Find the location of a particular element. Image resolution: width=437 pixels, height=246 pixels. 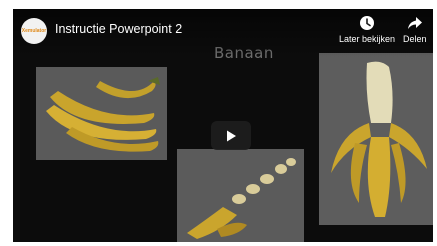

channel-avatar: Xemulator is located at coordinates (34, 31).